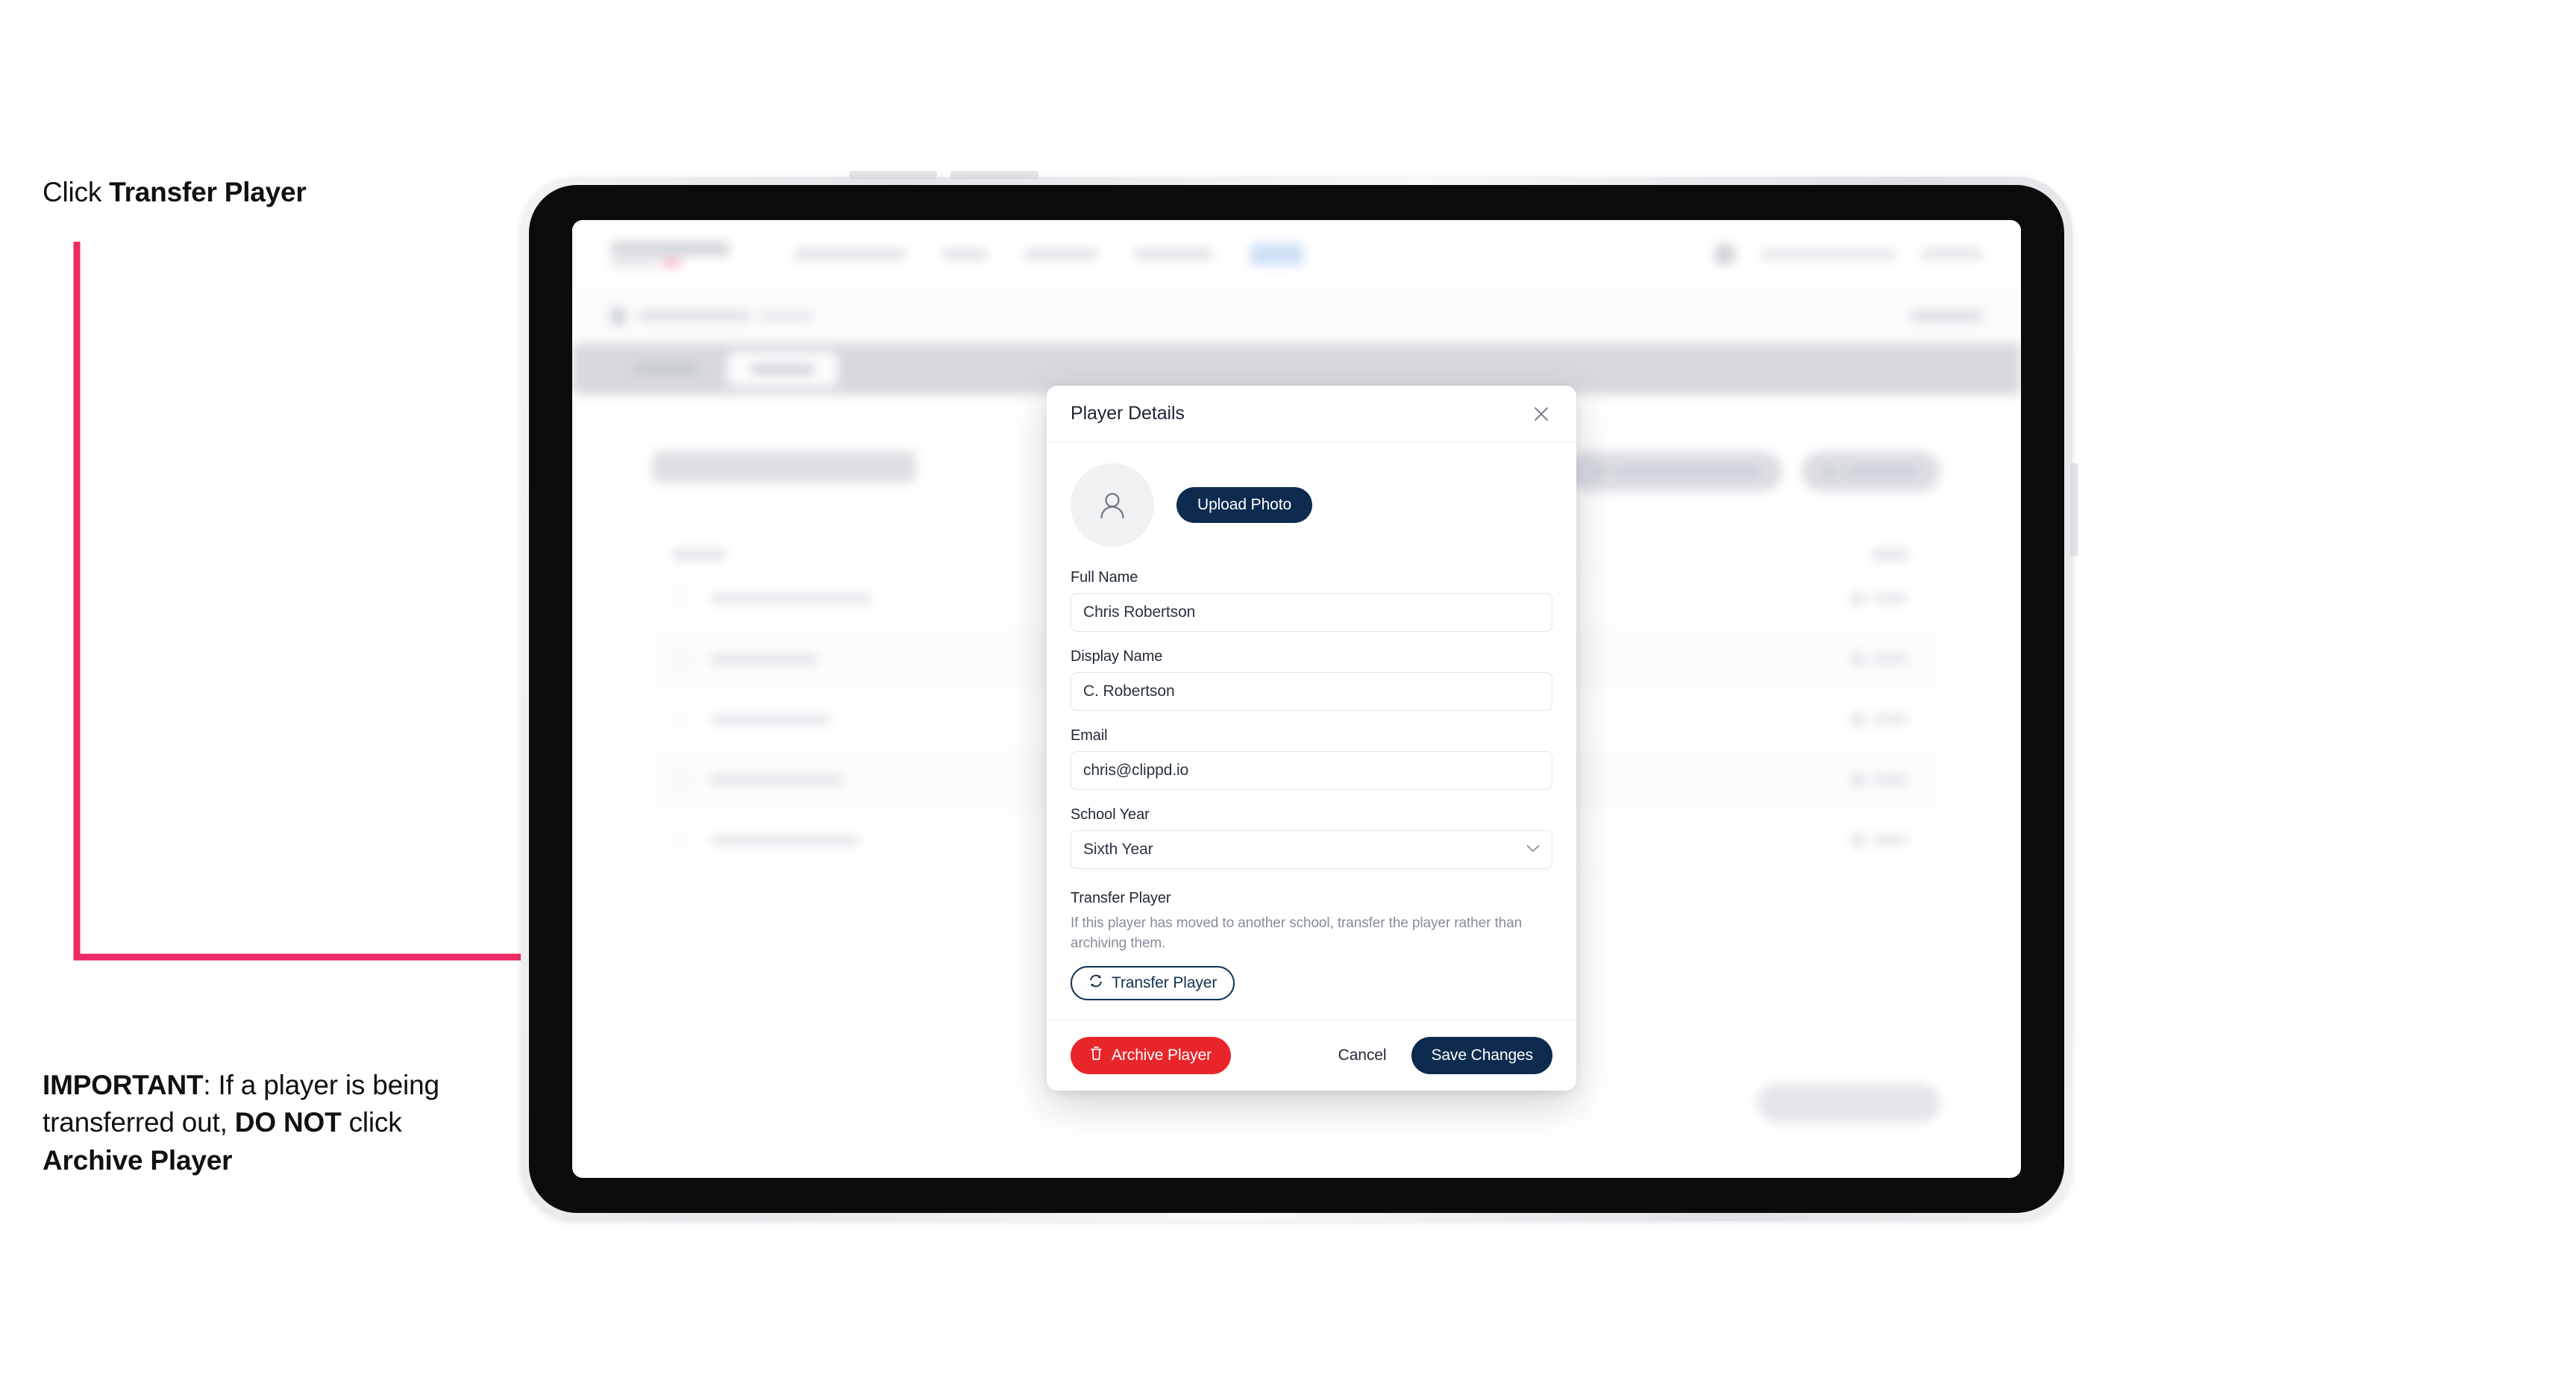 This screenshot has height=1386, width=2576. I want to click on annotation-top-bold: Transfer Player, so click(208, 192).